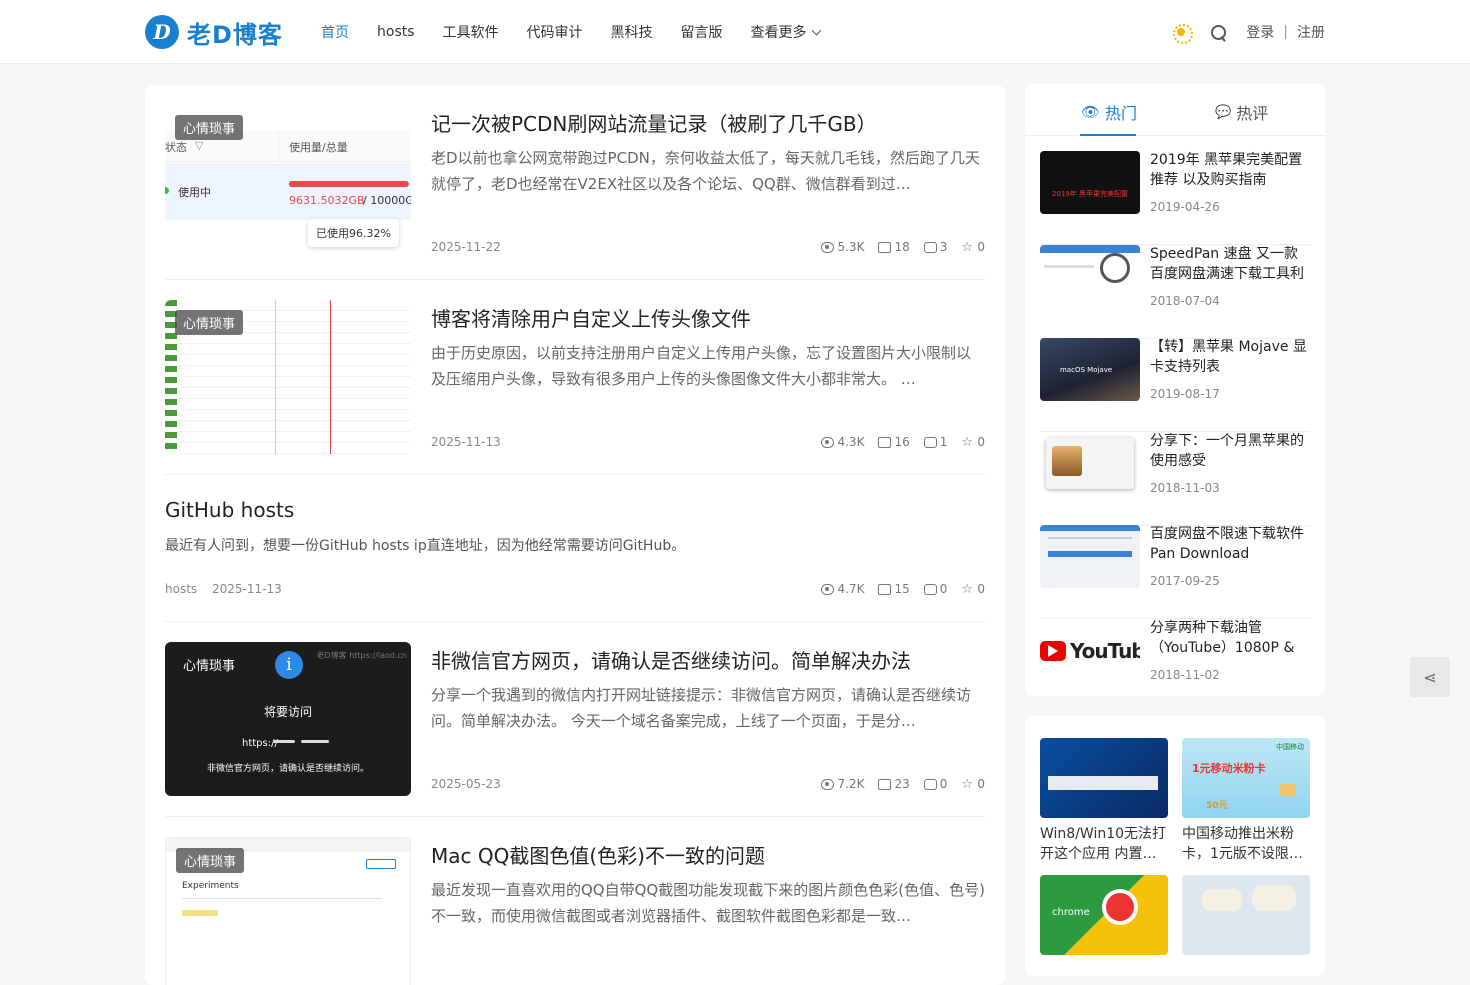 The width and height of the screenshot is (1470, 985). What do you see at coordinates (632, 32) in the screenshot?
I see `nav-black-tech: 黑科技` at bounding box center [632, 32].